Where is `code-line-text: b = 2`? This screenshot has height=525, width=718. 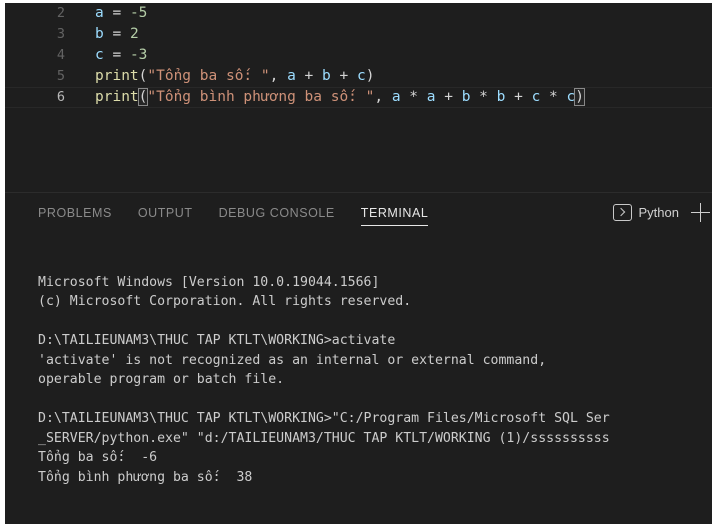 code-line-text: b = 2 is located at coordinates (117, 34).